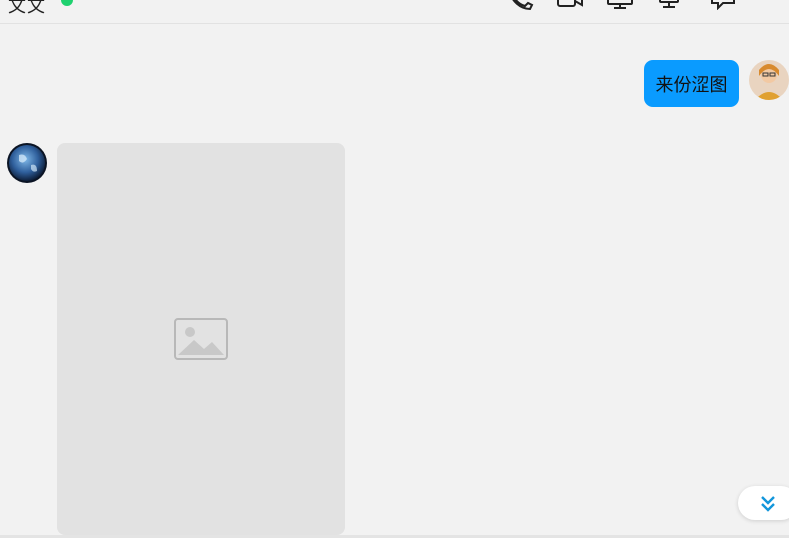 The height and width of the screenshot is (538, 789). I want to click on chat-bubble-icon, so click(723, 5).